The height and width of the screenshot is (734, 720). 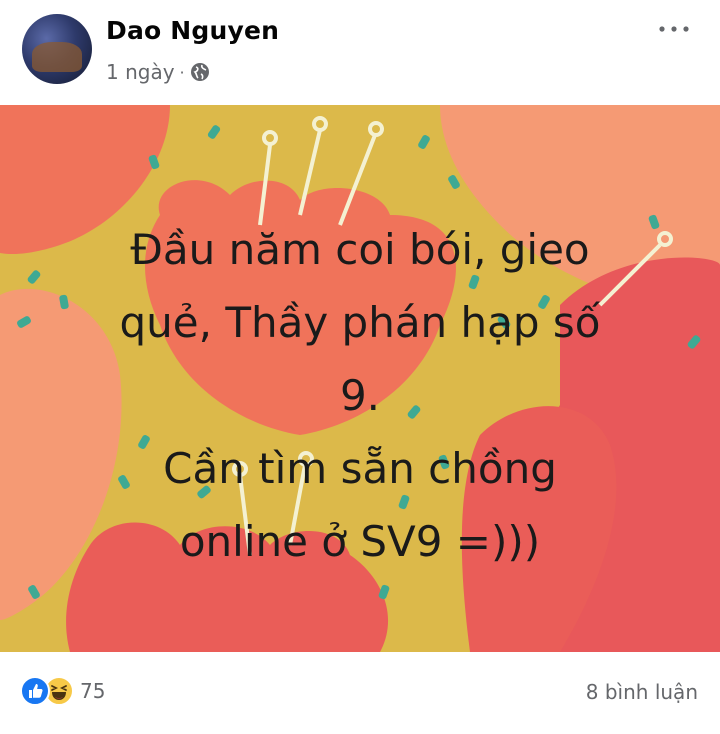 I want to click on author-name: Dao Nguyen, so click(x=192, y=30).